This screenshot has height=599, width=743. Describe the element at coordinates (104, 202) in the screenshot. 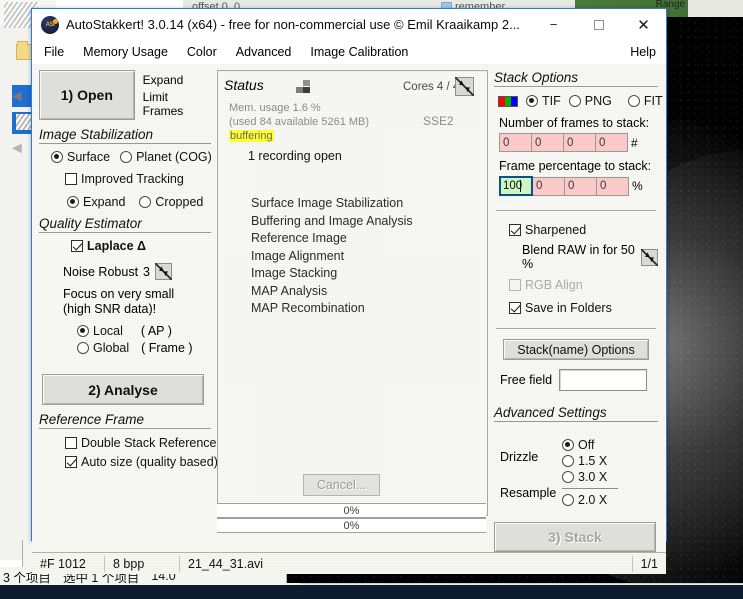

I see `radio-expand-label: Expand` at that location.